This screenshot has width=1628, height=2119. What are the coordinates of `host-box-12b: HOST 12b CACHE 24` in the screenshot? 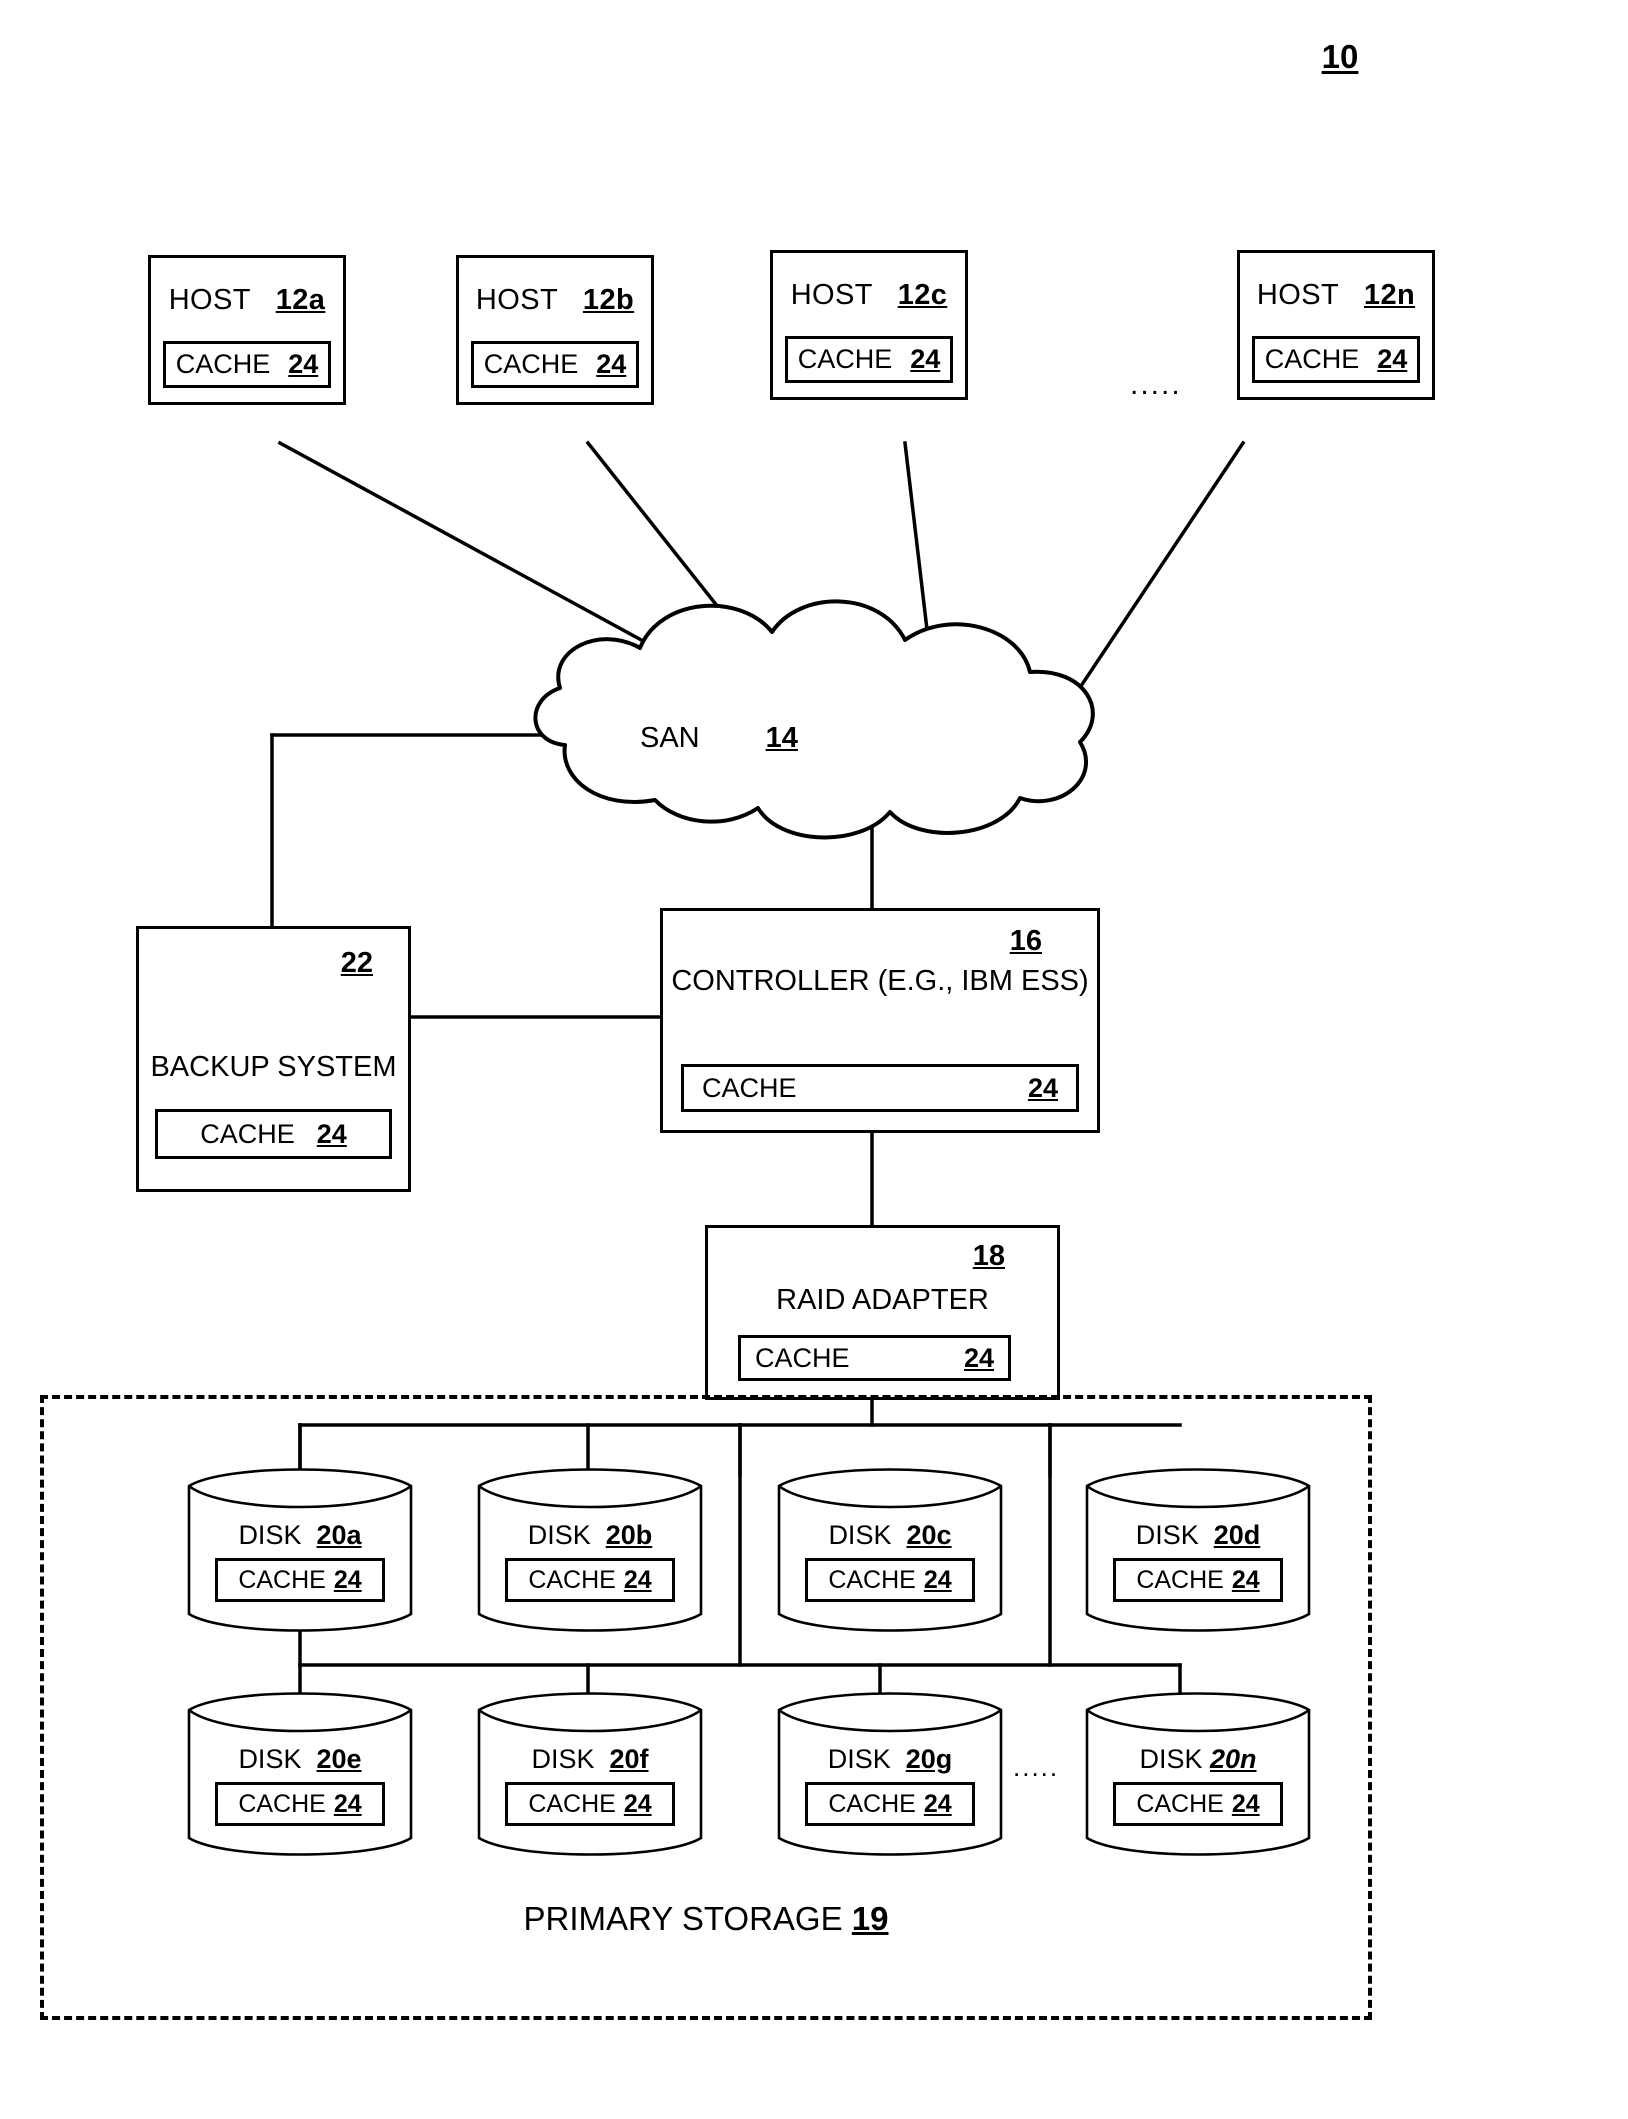 It's located at (555, 330).